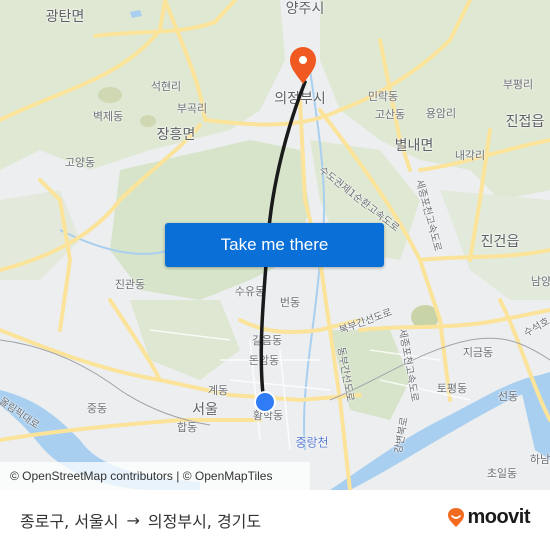 This screenshot has width=550, height=550. I want to click on moovit-logo: moovit, so click(488, 517).